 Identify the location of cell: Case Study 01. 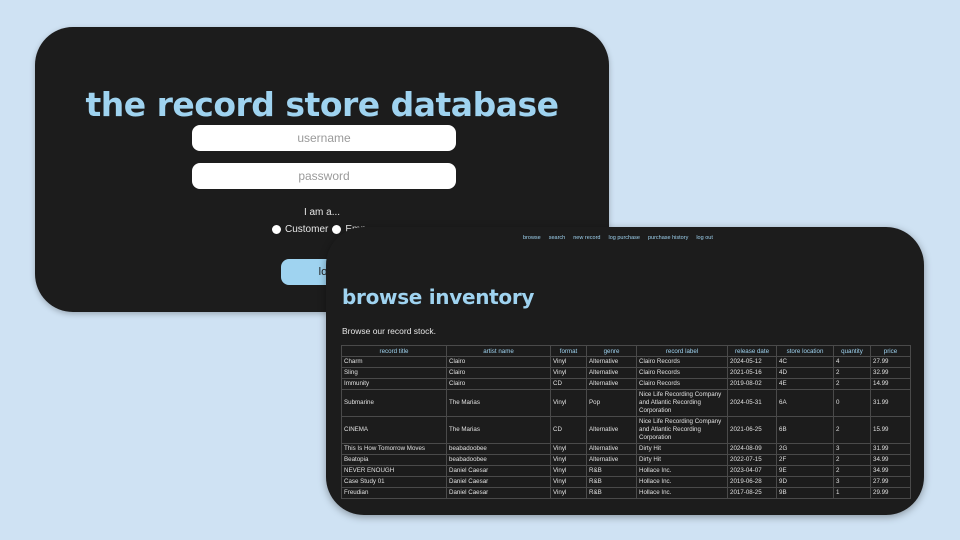
(394, 482).